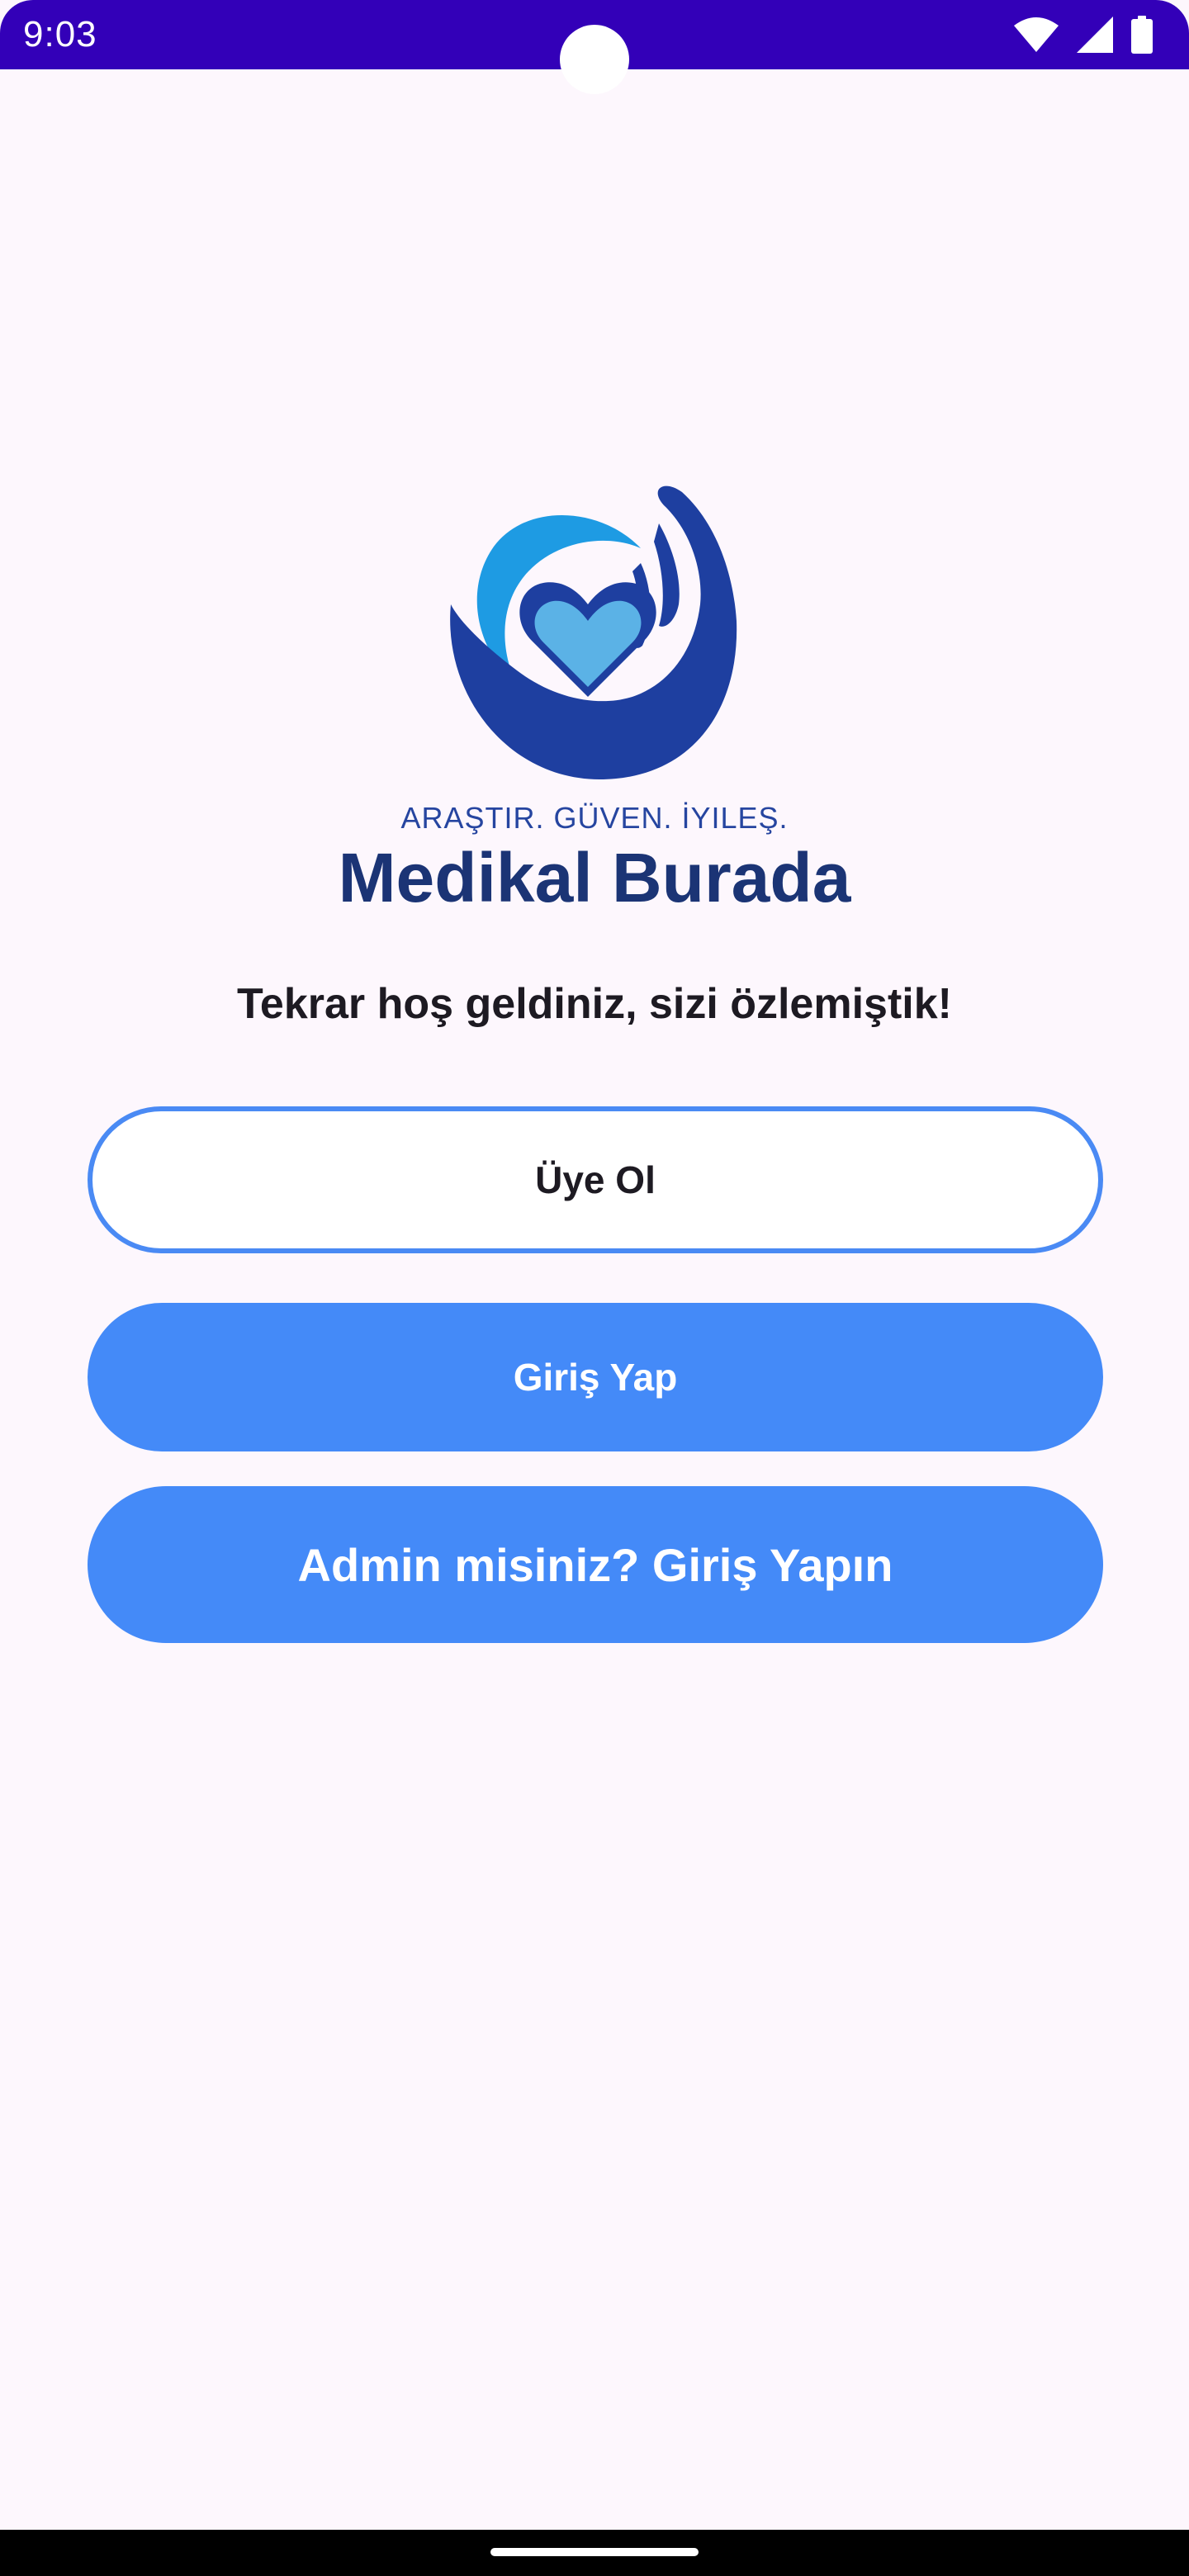 This screenshot has height=2576, width=1189. What do you see at coordinates (60, 34) in the screenshot?
I see `status-time: 9:03` at bounding box center [60, 34].